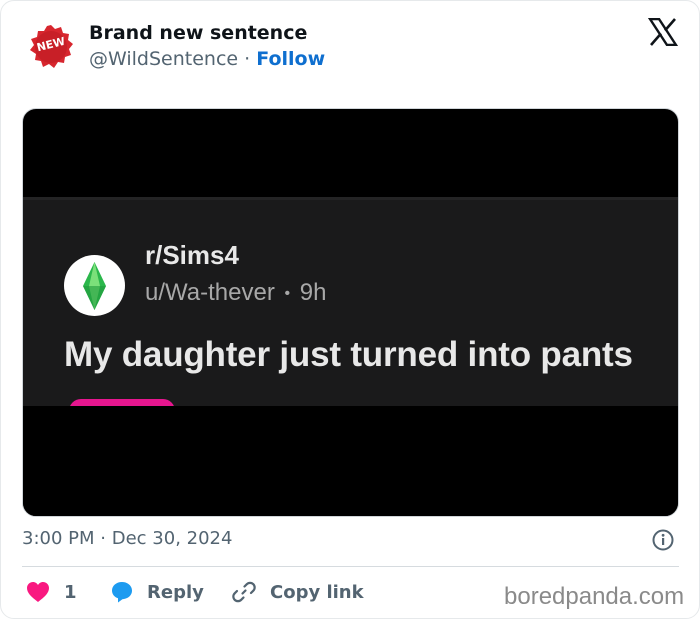  I want to click on subreddit-avatar, so click(94, 285).